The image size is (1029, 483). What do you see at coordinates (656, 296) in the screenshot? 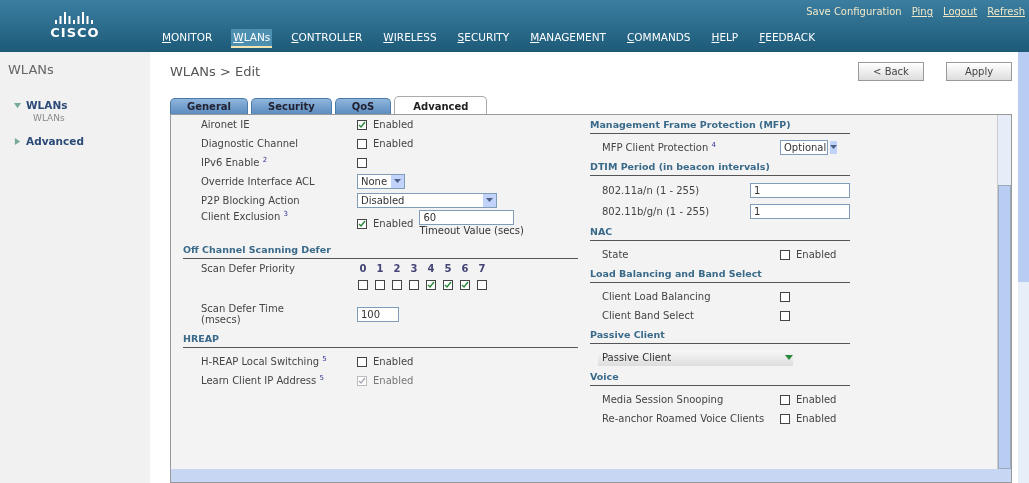
I see `field-label: Client Load Balancing` at bounding box center [656, 296].